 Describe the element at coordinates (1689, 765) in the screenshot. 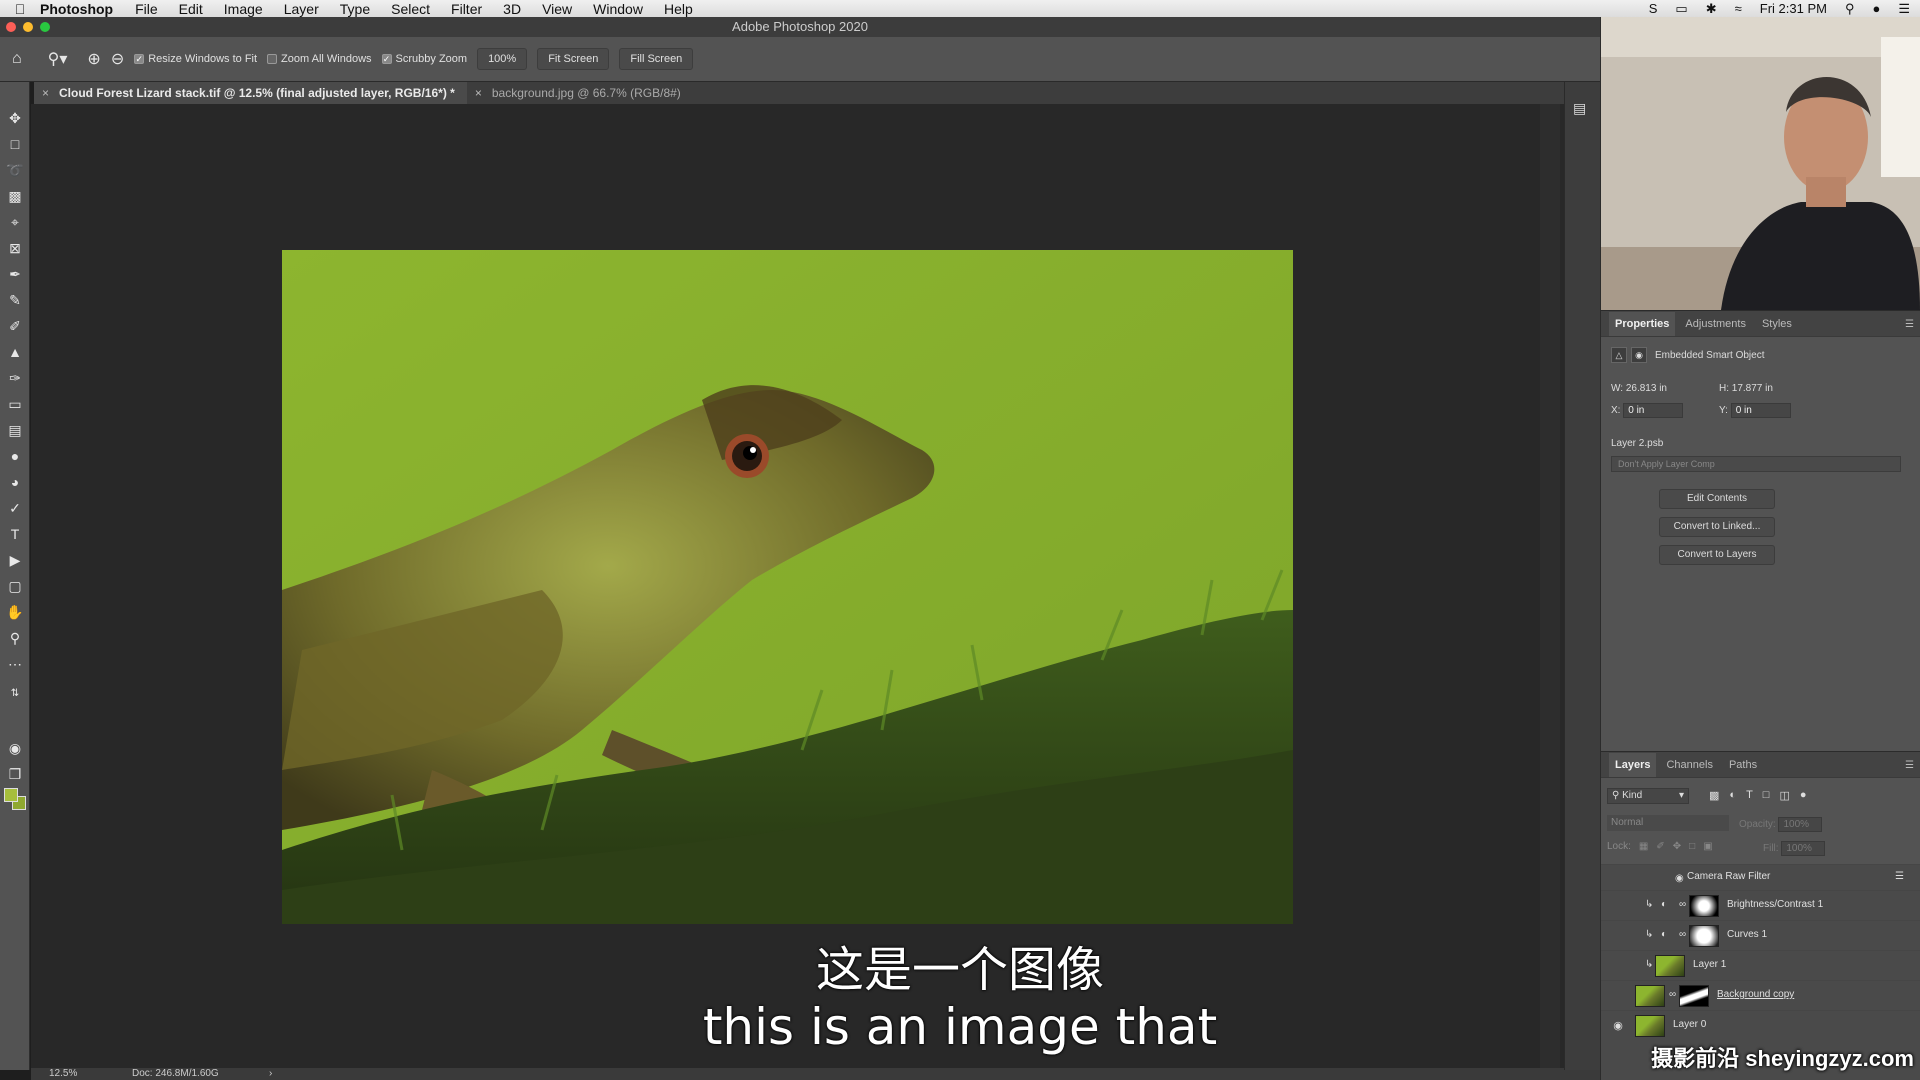

I see `tab-channels: Channels` at that location.